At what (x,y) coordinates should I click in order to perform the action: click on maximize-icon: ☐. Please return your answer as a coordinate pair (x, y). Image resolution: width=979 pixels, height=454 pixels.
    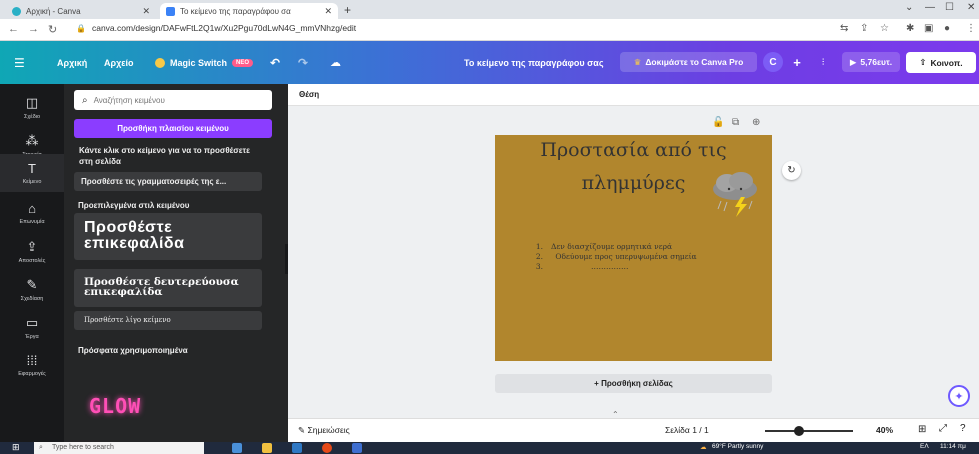
    Looking at the image, I should click on (949, 7).